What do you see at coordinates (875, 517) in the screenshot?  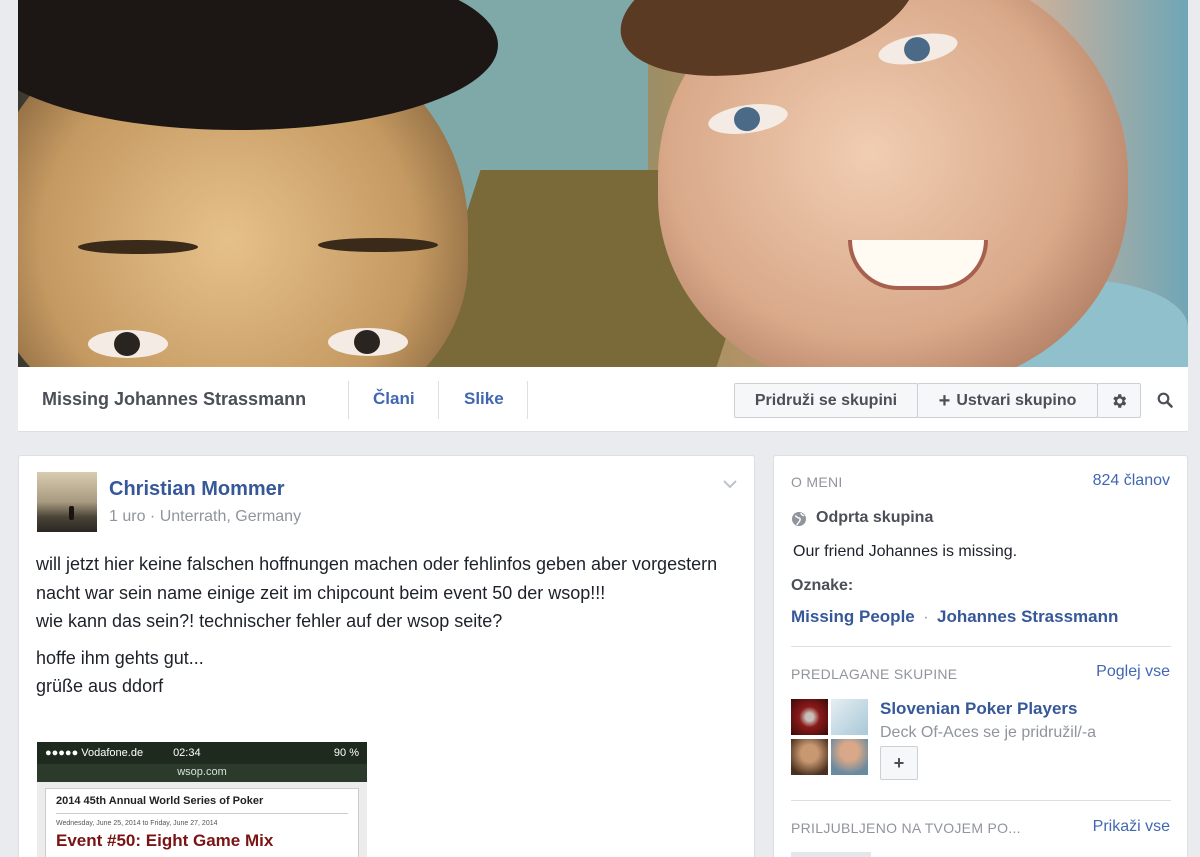 I see `group-privacy: Odprta skupina` at bounding box center [875, 517].